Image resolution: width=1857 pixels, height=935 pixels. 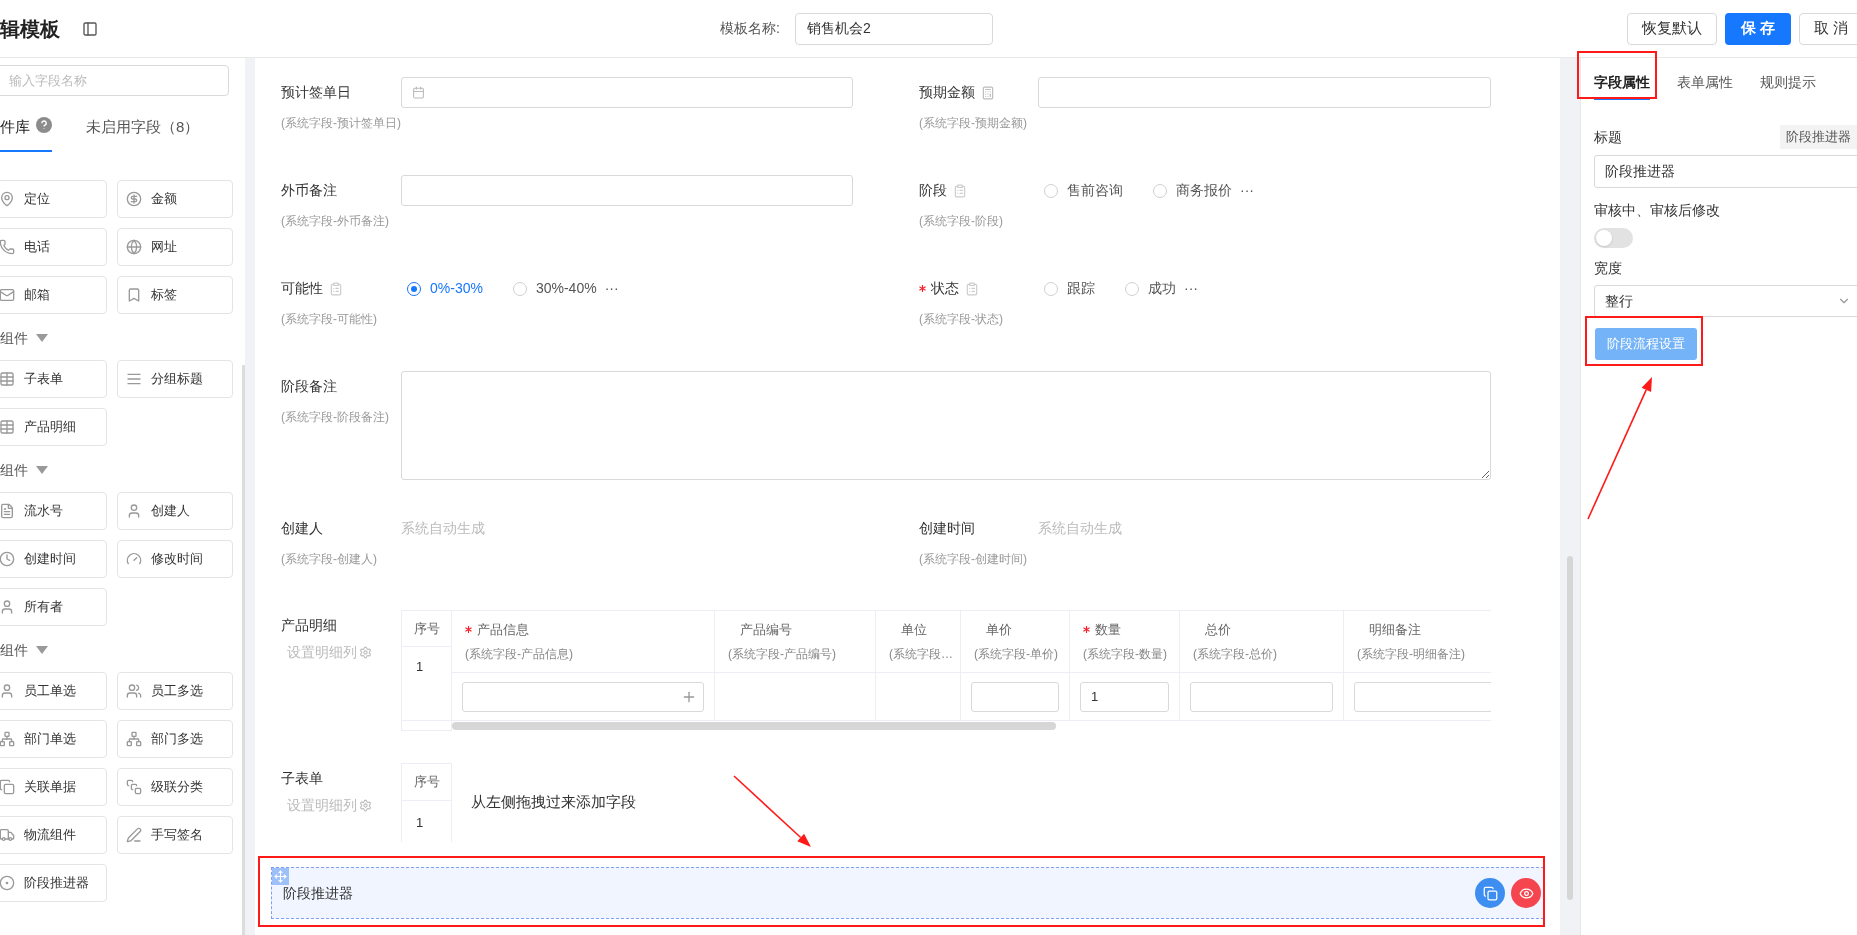 What do you see at coordinates (134, 295) in the screenshot?
I see `bookmark-icon` at bounding box center [134, 295].